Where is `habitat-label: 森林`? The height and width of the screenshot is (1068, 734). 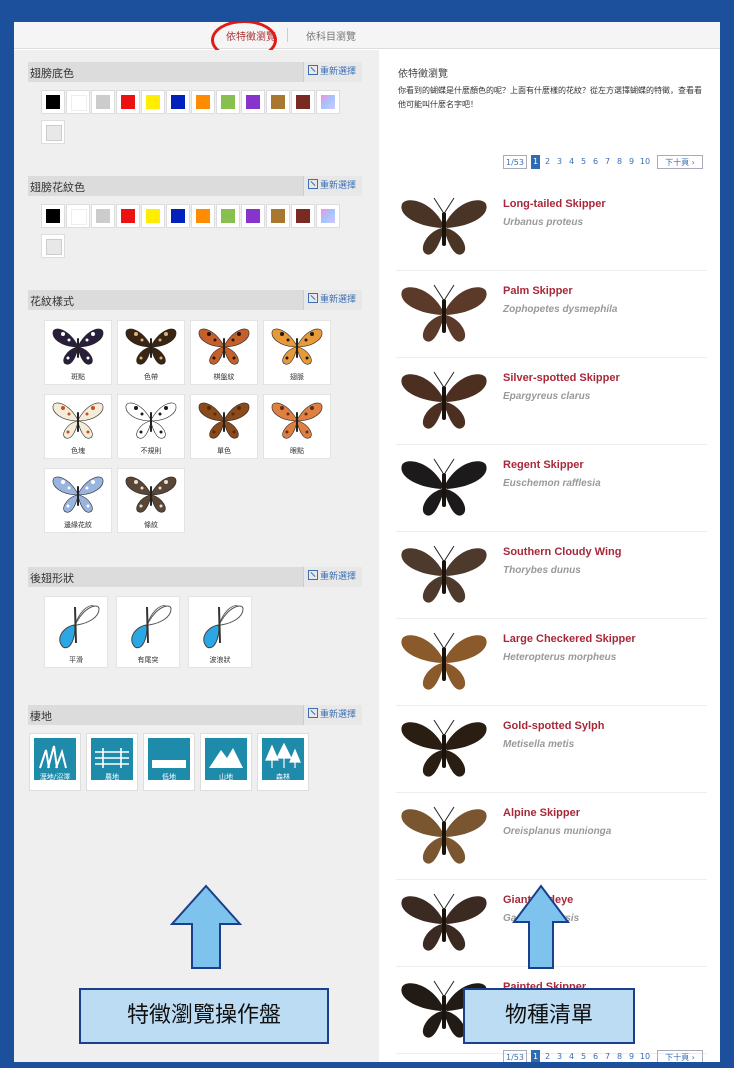
habitat-label: 森林 is located at coordinates (283, 777).